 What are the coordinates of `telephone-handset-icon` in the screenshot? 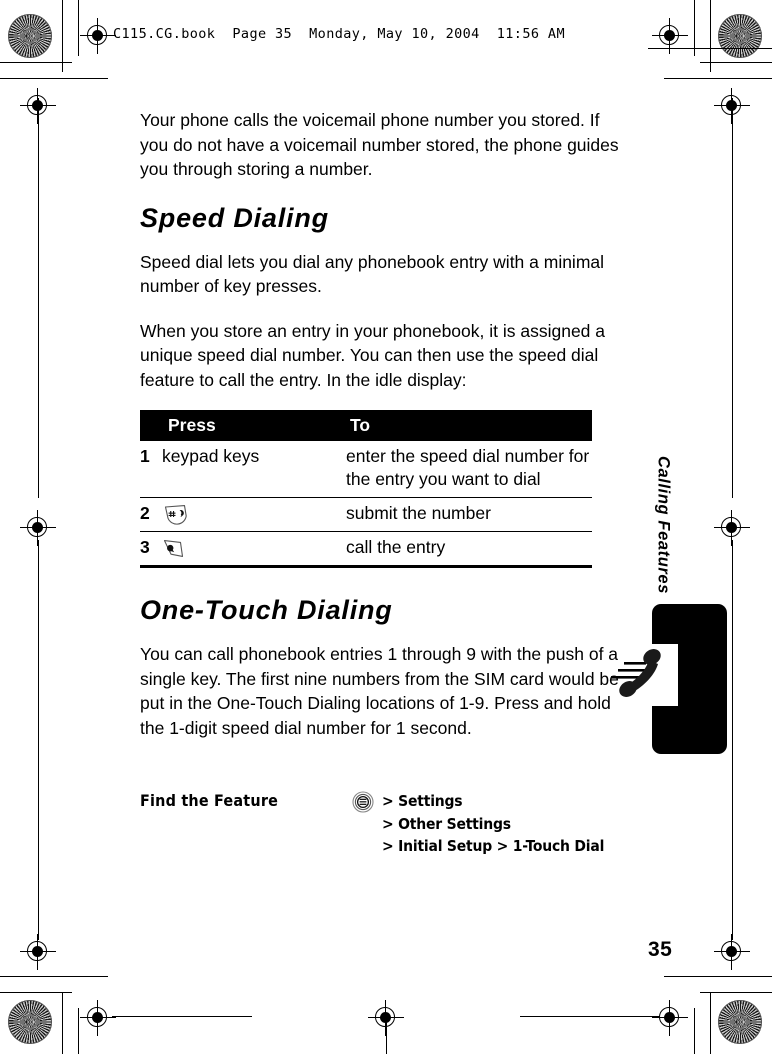 It's located at (643, 675).